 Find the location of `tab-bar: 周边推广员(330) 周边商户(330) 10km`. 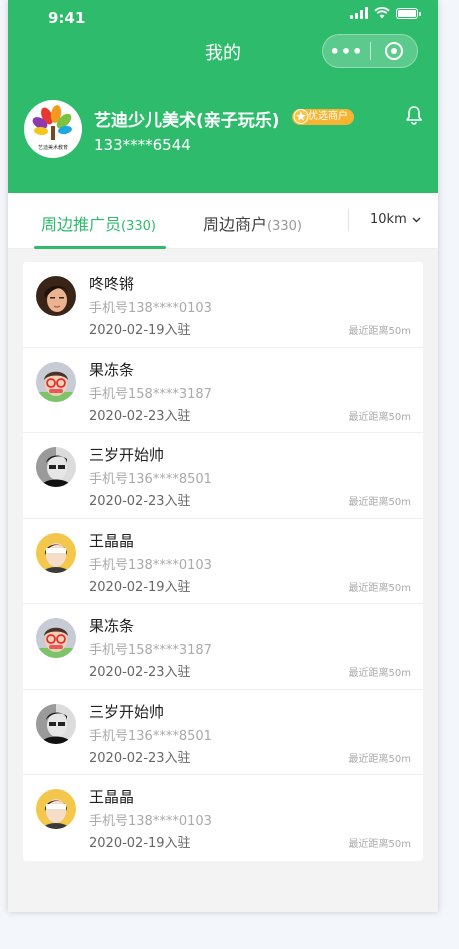

tab-bar: 周边推广员(330) 周边商户(330) 10km is located at coordinates (223, 221).